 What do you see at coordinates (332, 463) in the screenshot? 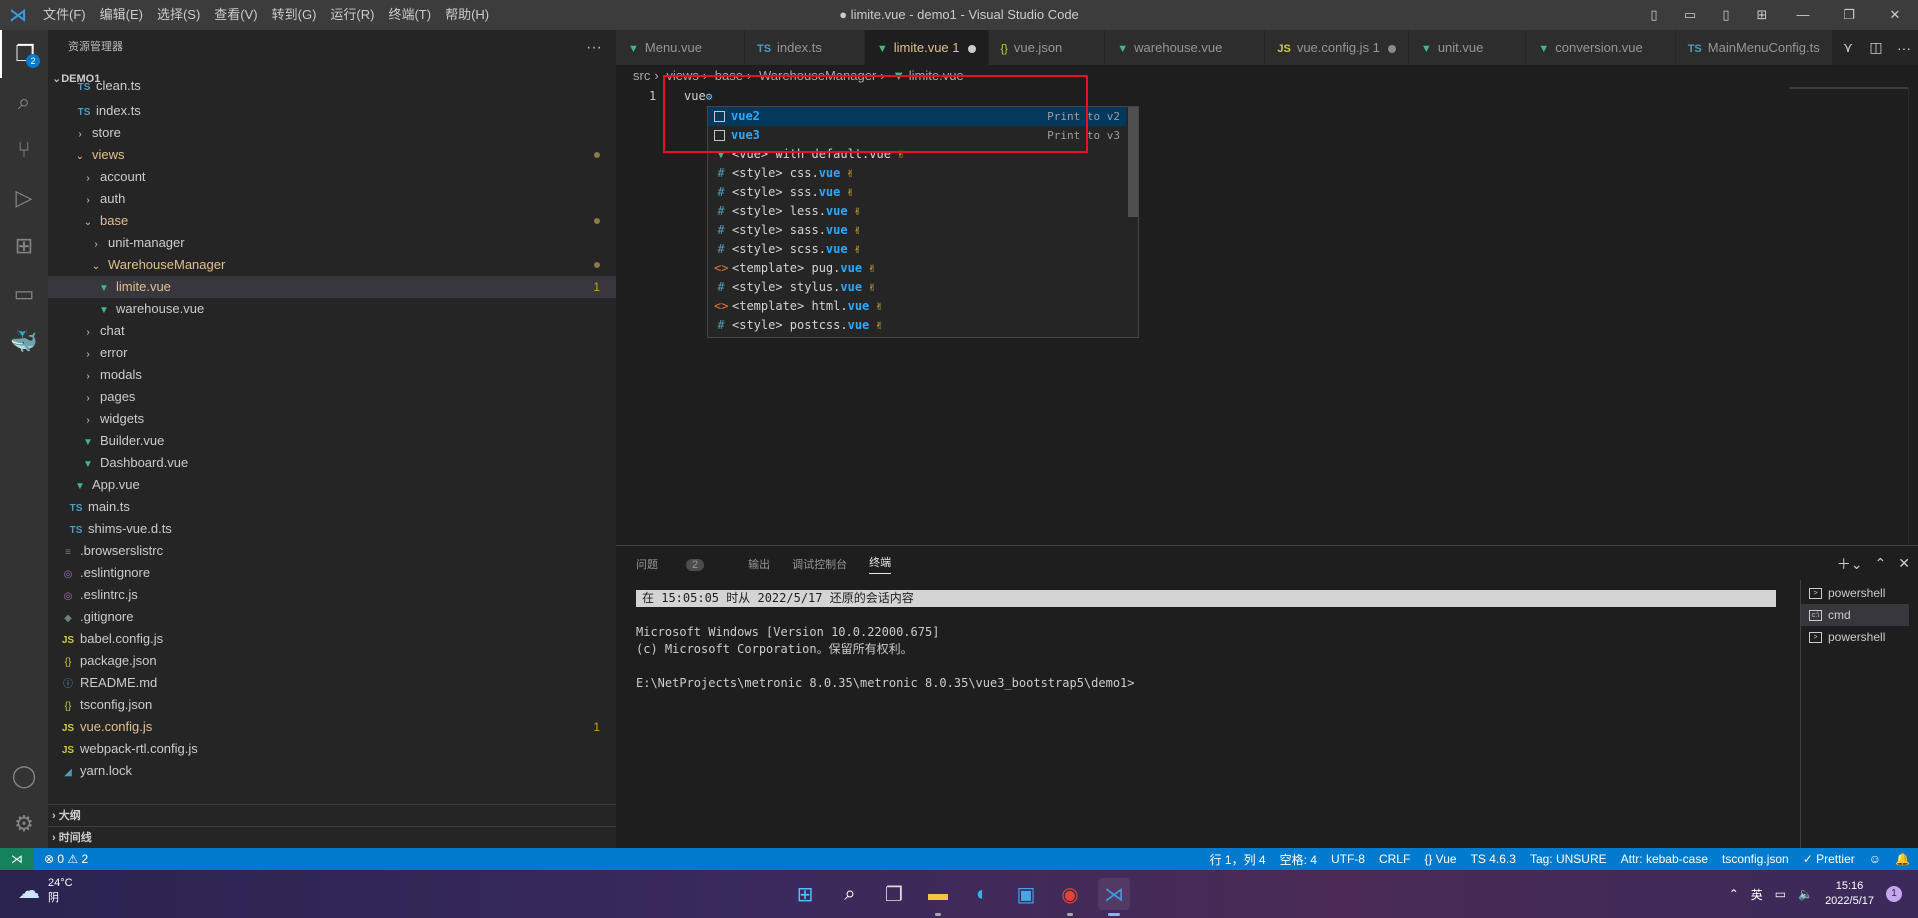
I see `tree-item: ▼ Dashboard.vue` at bounding box center [332, 463].